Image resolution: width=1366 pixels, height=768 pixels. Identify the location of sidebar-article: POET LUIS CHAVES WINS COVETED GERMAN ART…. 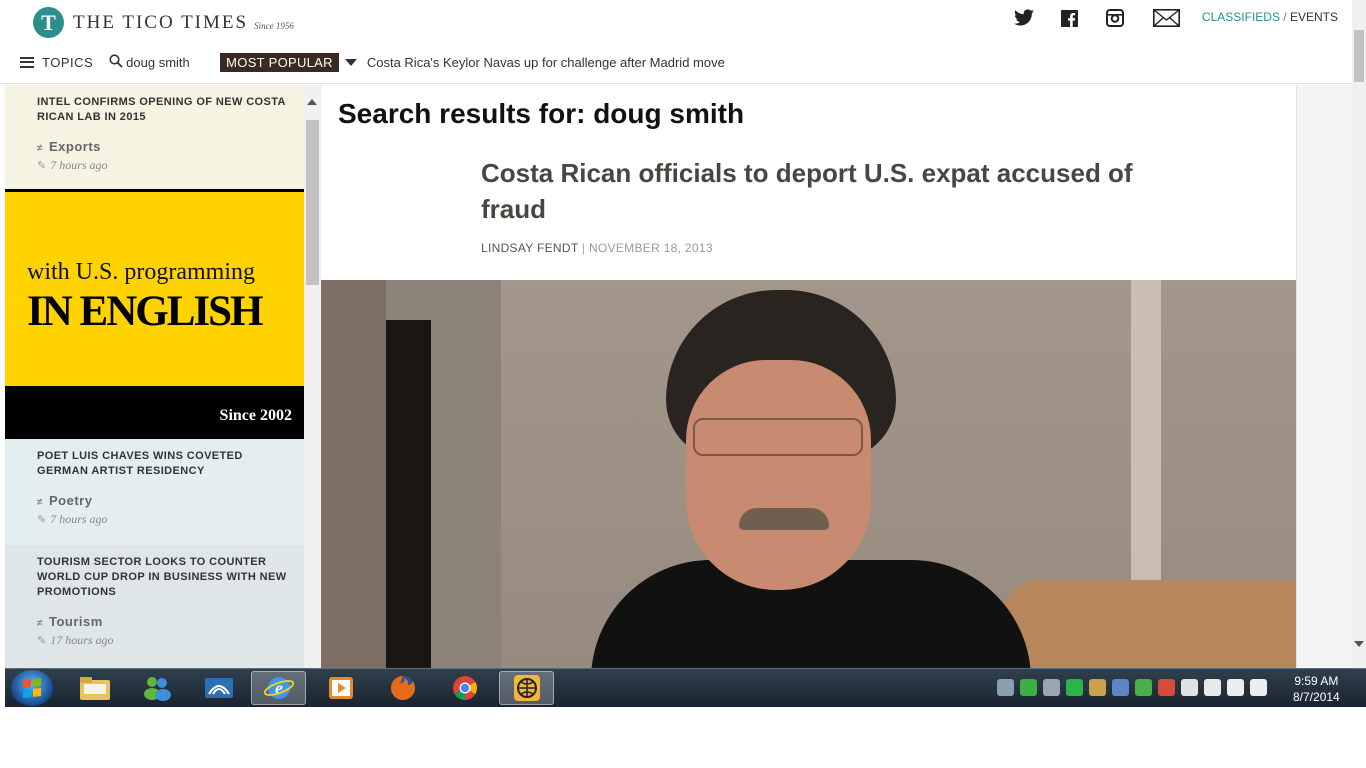
(154, 492).